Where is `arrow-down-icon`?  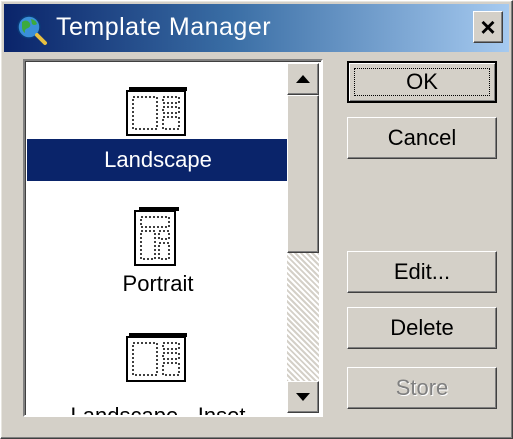
arrow-down-icon is located at coordinates (303, 397).